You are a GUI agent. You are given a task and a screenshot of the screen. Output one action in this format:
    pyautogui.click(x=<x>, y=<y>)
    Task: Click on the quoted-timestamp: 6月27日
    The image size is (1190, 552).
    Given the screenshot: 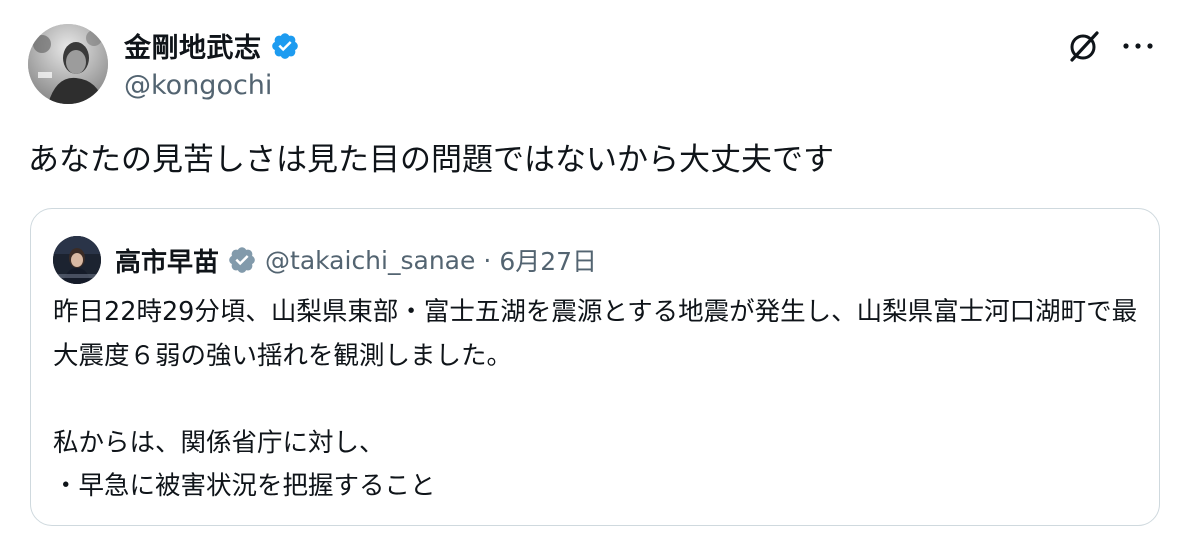 What is the action you would take?
    pyautogui.click(x=548, y=260)
    